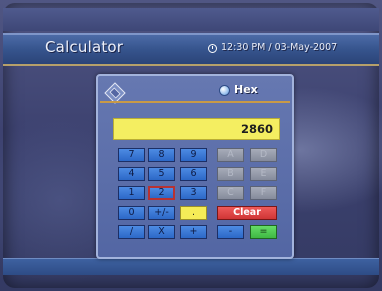  I want to click on key-equals: =, so click(263, 232).